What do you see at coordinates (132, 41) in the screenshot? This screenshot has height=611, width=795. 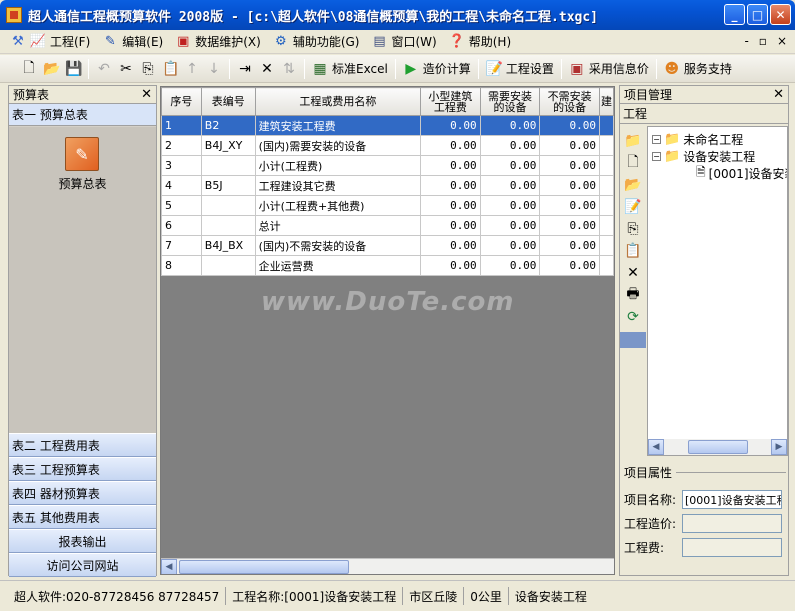 I see `menu-edit: ✎ 编辑(E)` at bounding box center [132, 41].